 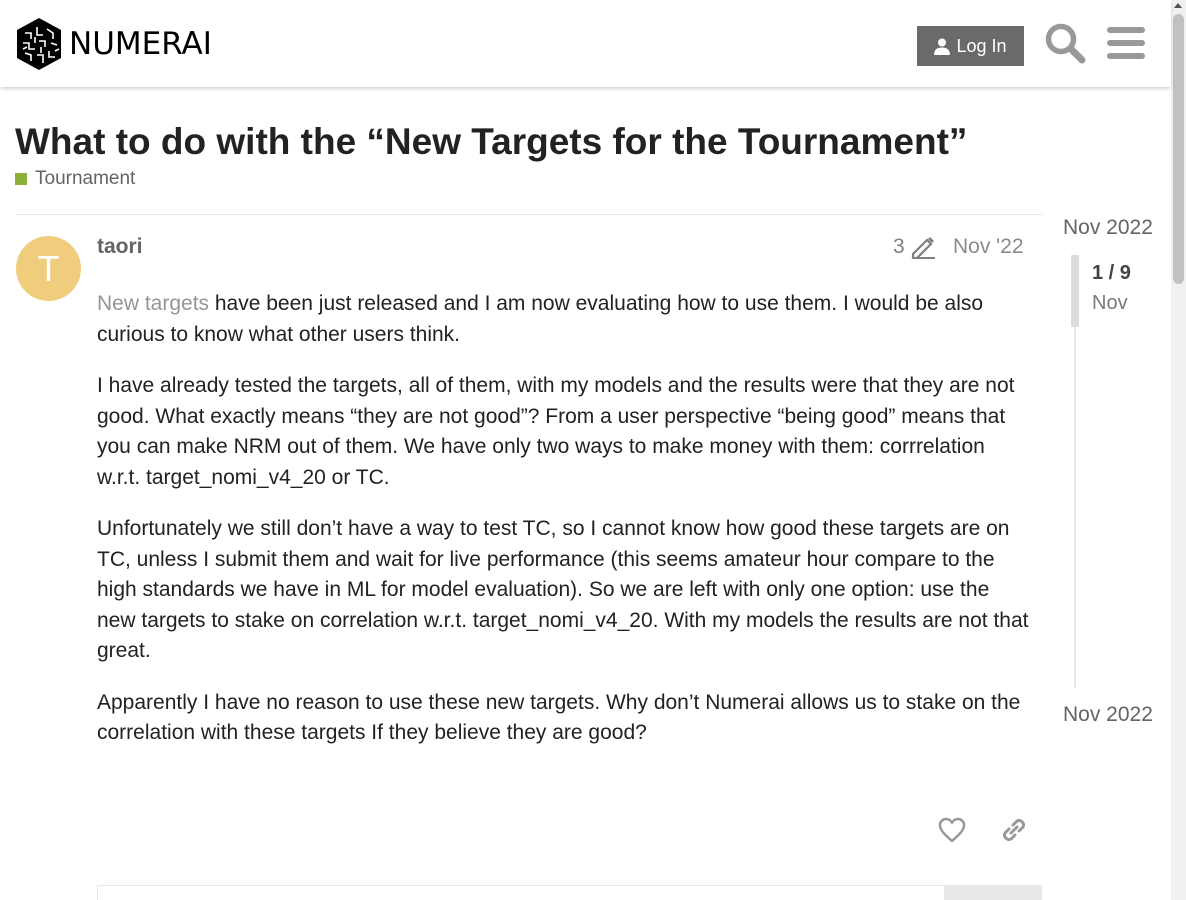 What do you see at coordinates (952, 830) in the screenshot?
I see `heart-icon` at bounding box center [952, 830].